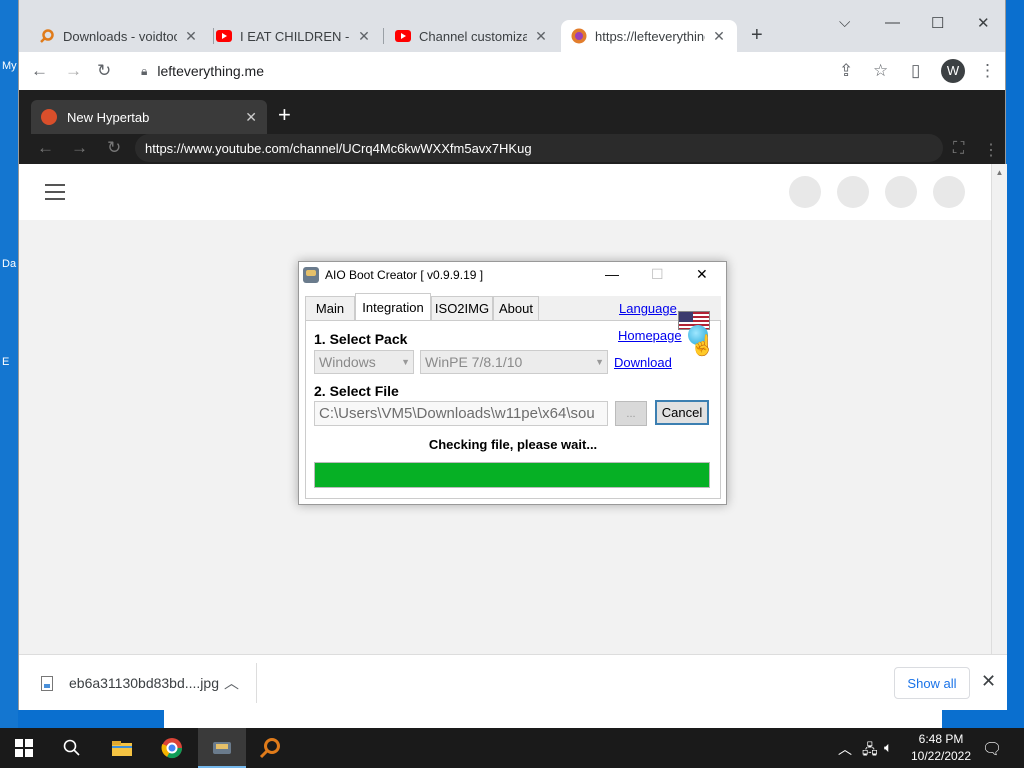  What do you see at coordinates (516, 308) in the screenshot?
I see `tab-about: About` at bounding box center [516, 308].